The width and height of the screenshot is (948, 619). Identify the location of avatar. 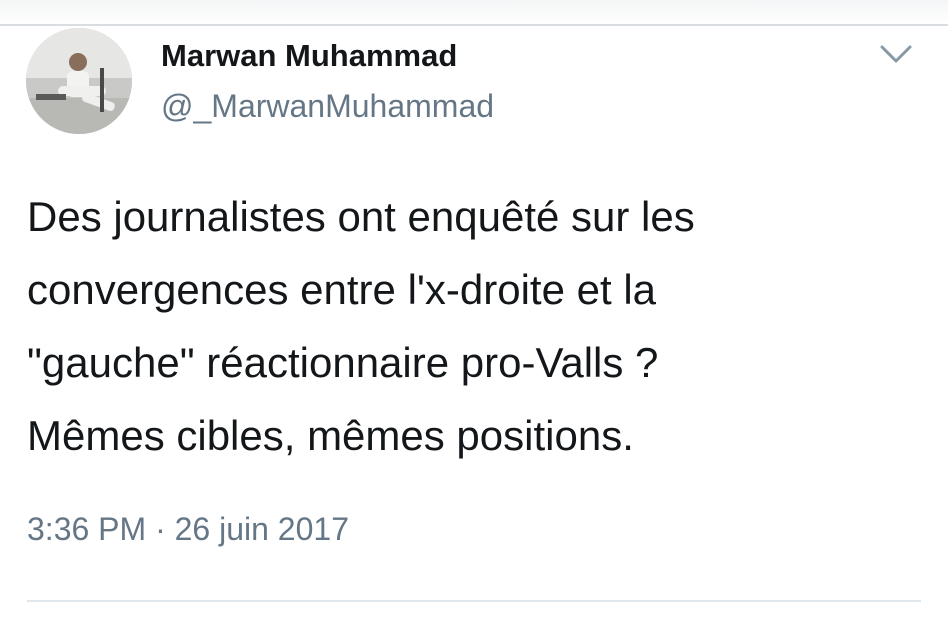
(79, 81).